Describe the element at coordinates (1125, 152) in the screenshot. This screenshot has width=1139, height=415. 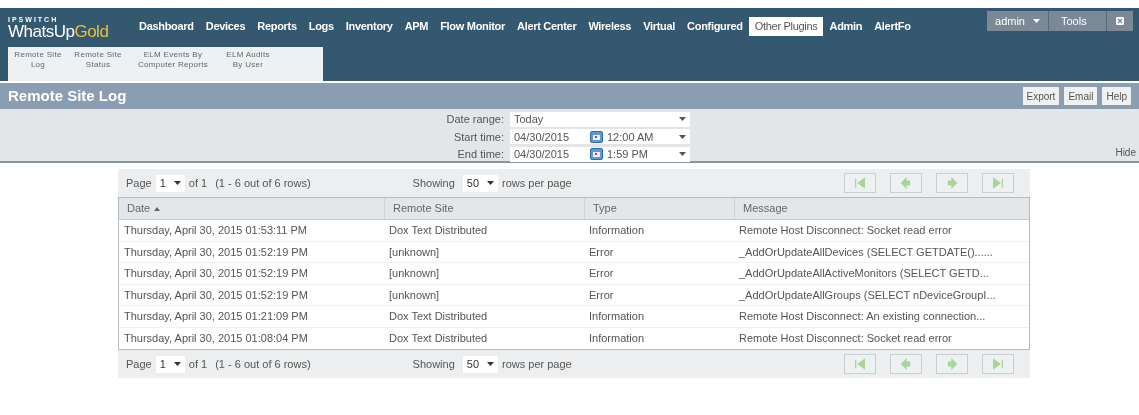
I see `hide-link: Hide` at that location.